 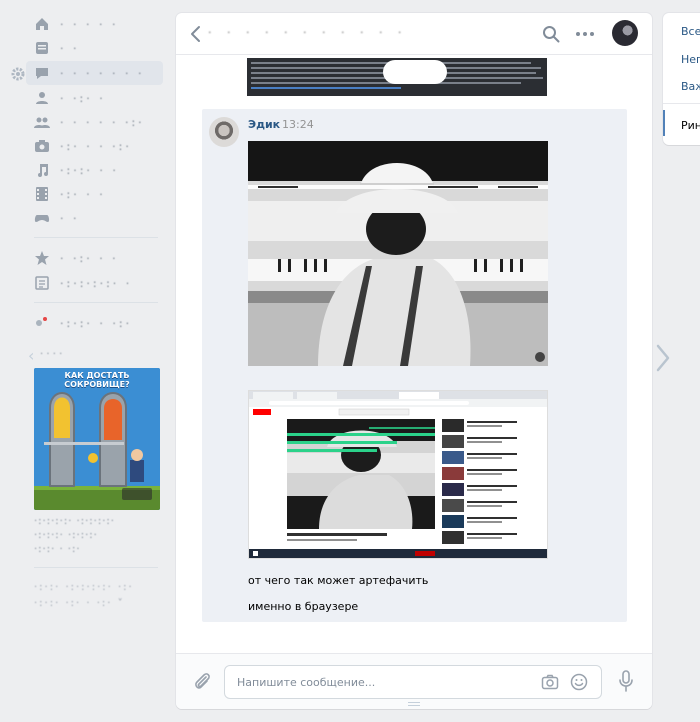 What do you see at coordinates (102, 73) in the screenshot?
I see `sidebar-item-label: · · · · · · ·` at bounding box center [102, 73].